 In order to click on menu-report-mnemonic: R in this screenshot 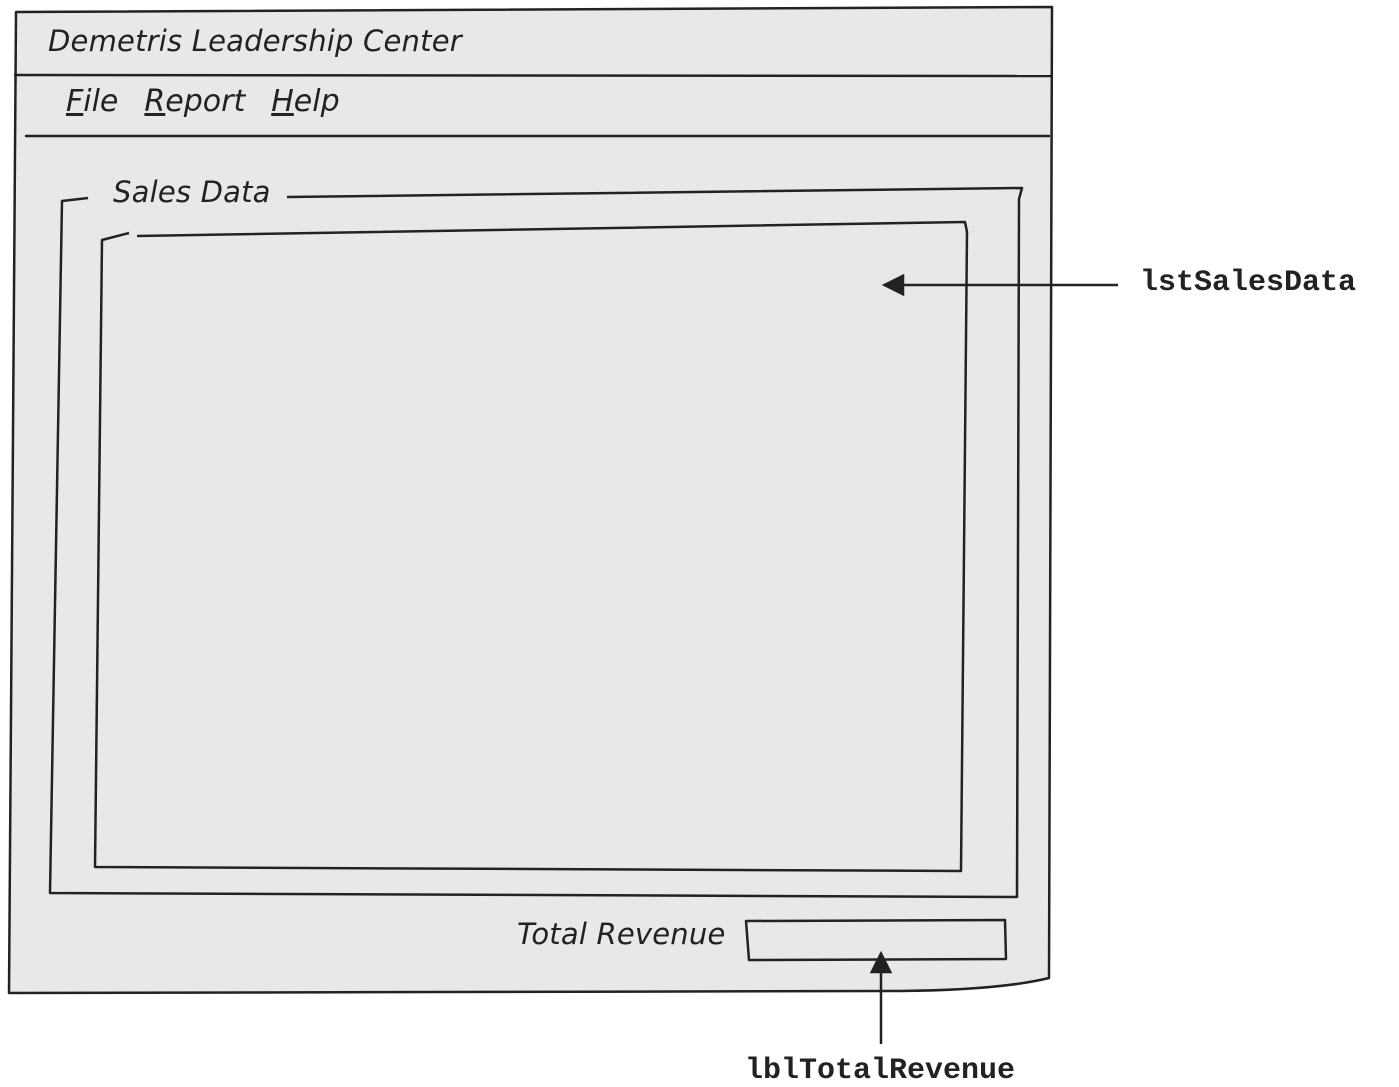, I will do `click(155, 101)`.